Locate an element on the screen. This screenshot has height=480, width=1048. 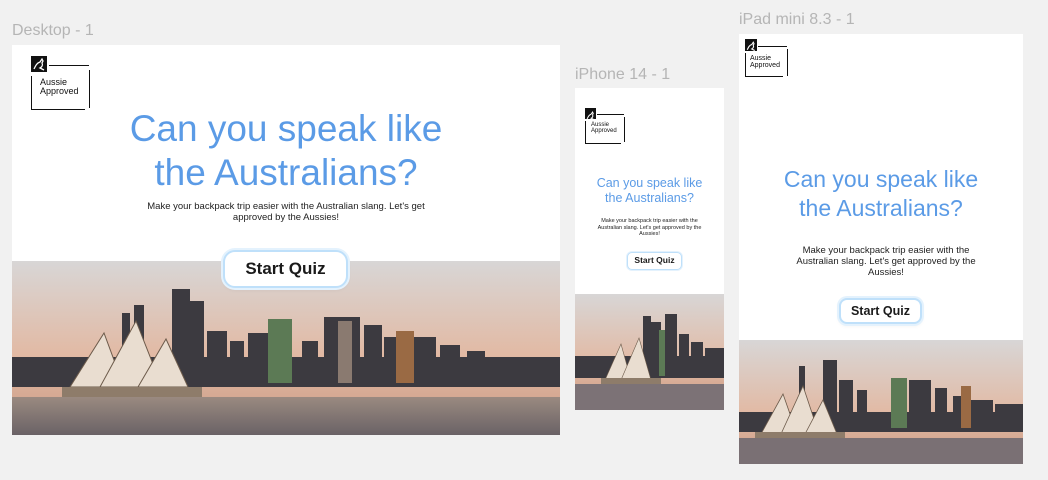
desktop-frame-label: Desktop - 1 is located at coordinates (53, 30).